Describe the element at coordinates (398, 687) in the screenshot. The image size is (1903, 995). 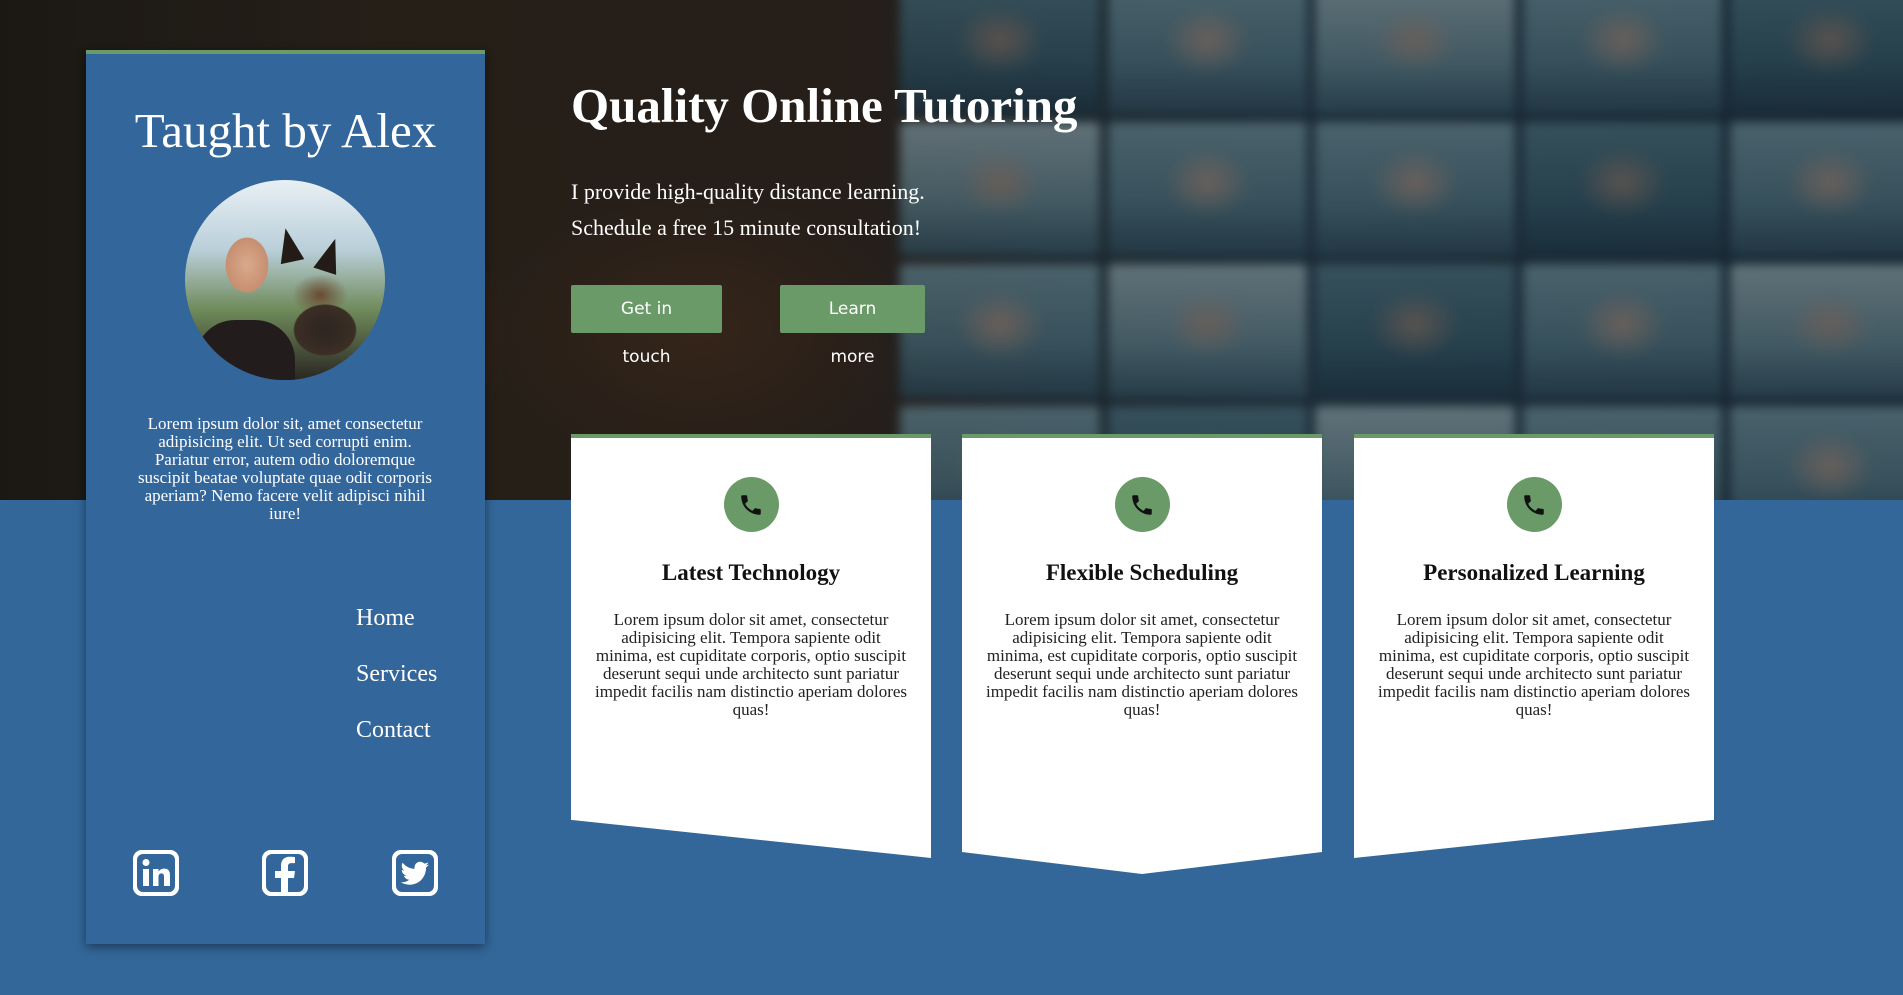
I see `nav-item-services: Services` at that location.